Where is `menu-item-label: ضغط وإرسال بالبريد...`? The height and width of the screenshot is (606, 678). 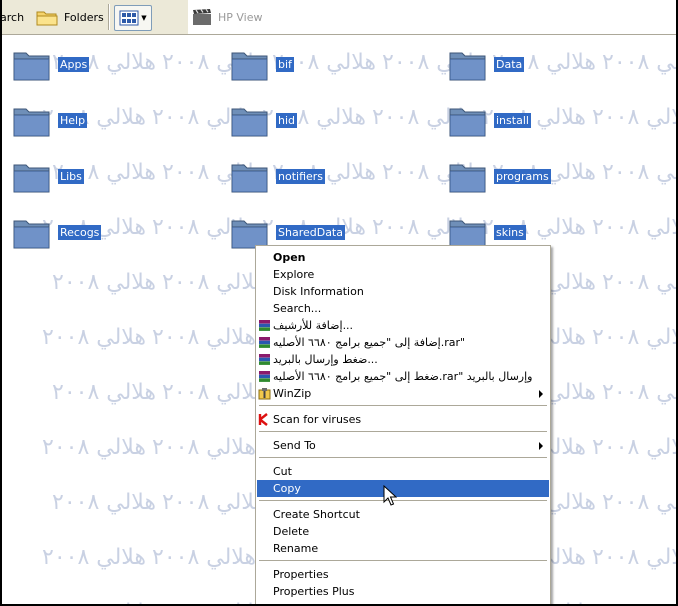
menu-item-label: ضغط وإرسال بالبريد... is located at coordinates (325, 359).